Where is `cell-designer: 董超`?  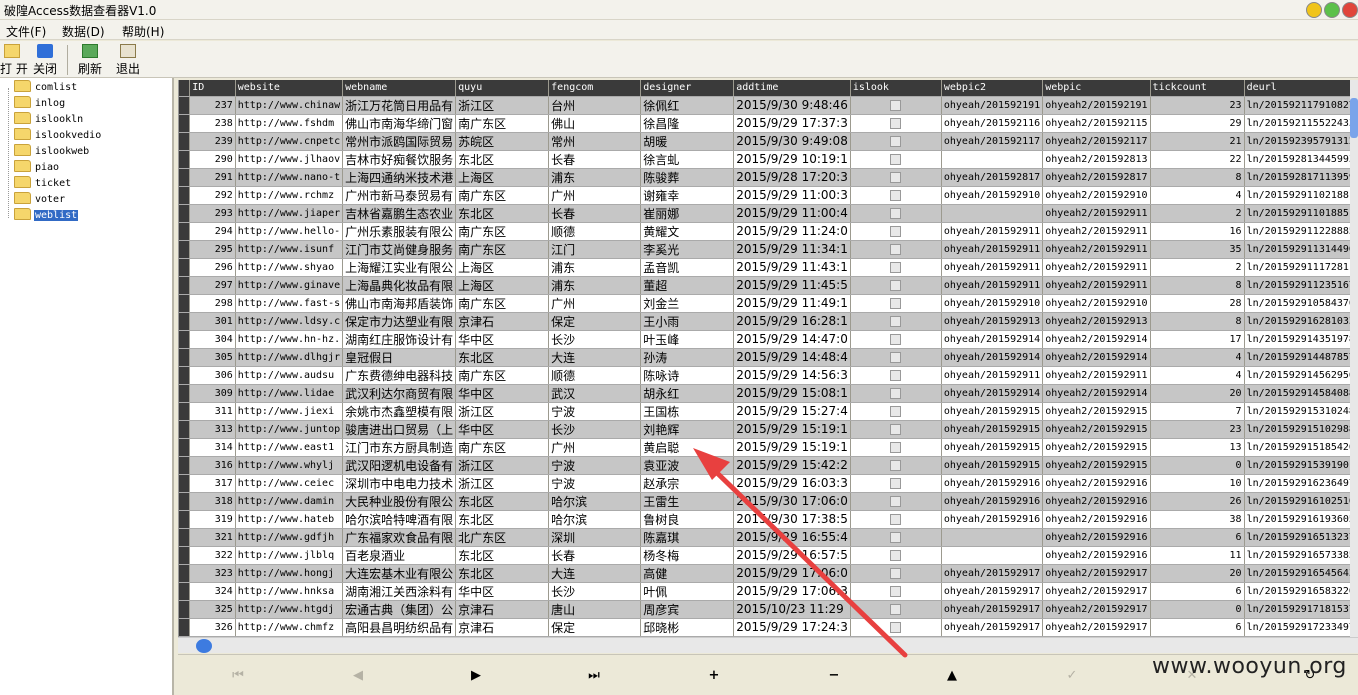 cell-designer: 董超 is located at coordinates (687, 285).